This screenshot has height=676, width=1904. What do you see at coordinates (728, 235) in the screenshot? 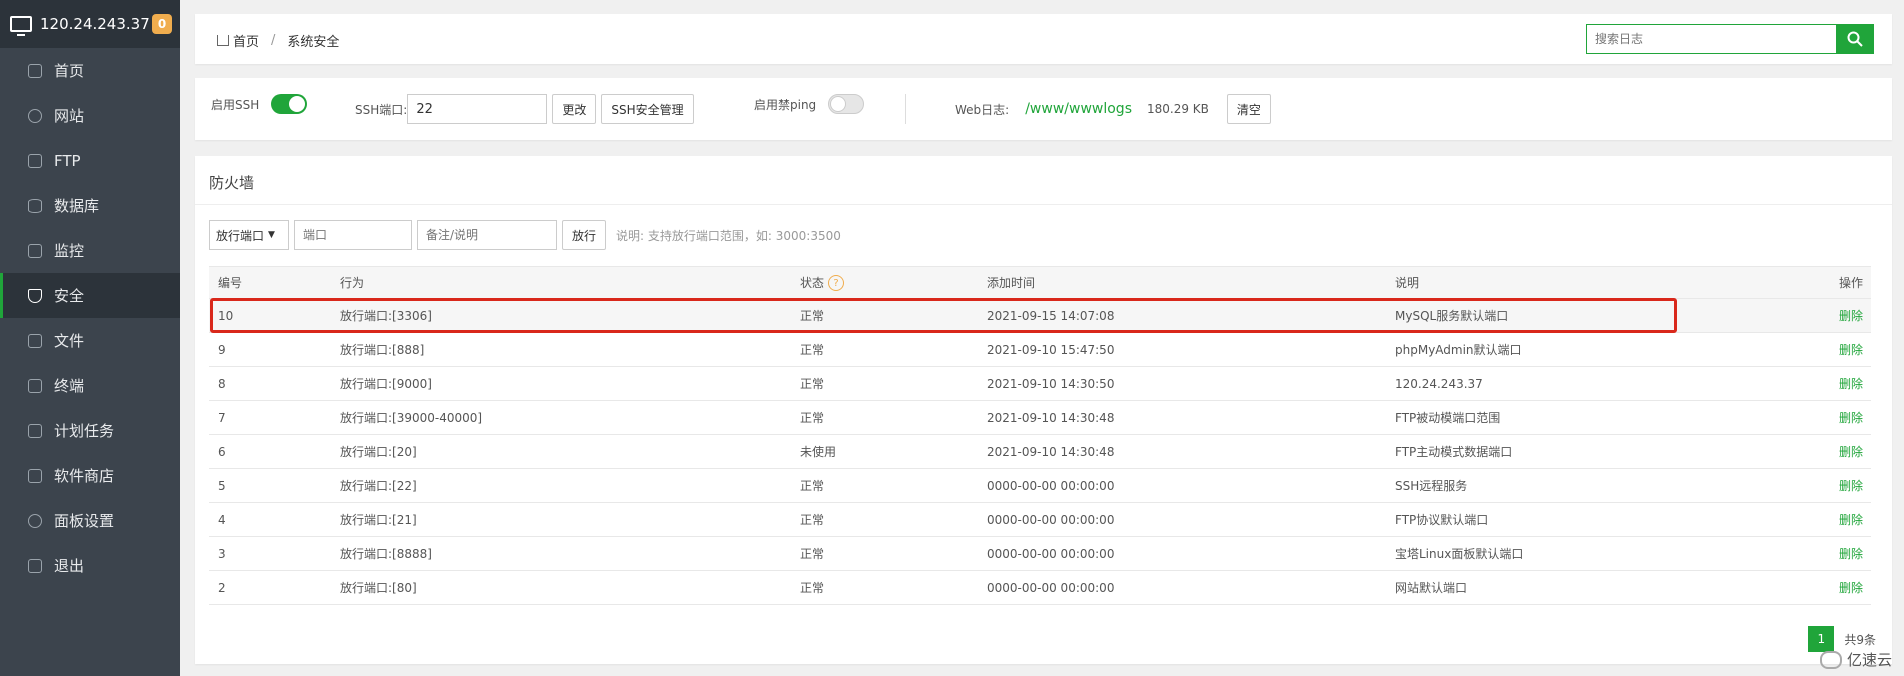
I see `firewall-hint: 说明: 支持放行端口范围，如: 3000:3500` at bounding box center [728, 235].